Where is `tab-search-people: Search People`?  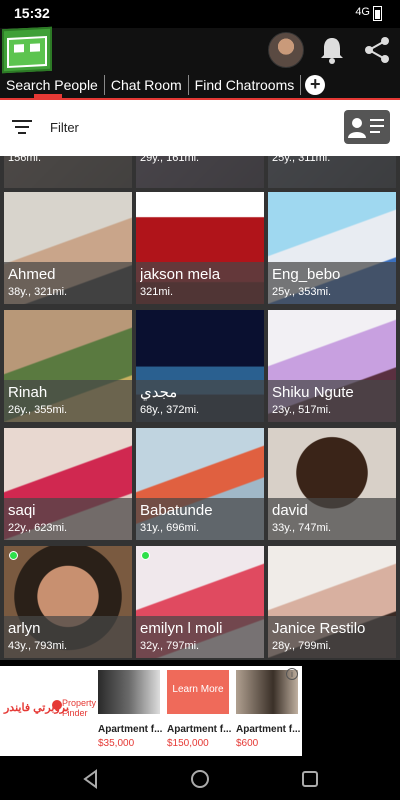 tab-search-people: Search People is located at coordinates (52, 85).